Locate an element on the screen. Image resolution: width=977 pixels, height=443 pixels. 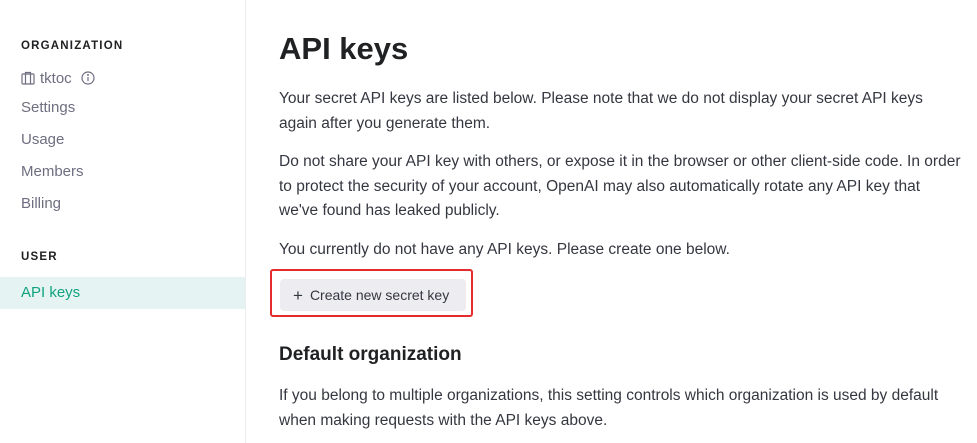
create-button-label: Create new secret key is located at coordinates (379, 295).